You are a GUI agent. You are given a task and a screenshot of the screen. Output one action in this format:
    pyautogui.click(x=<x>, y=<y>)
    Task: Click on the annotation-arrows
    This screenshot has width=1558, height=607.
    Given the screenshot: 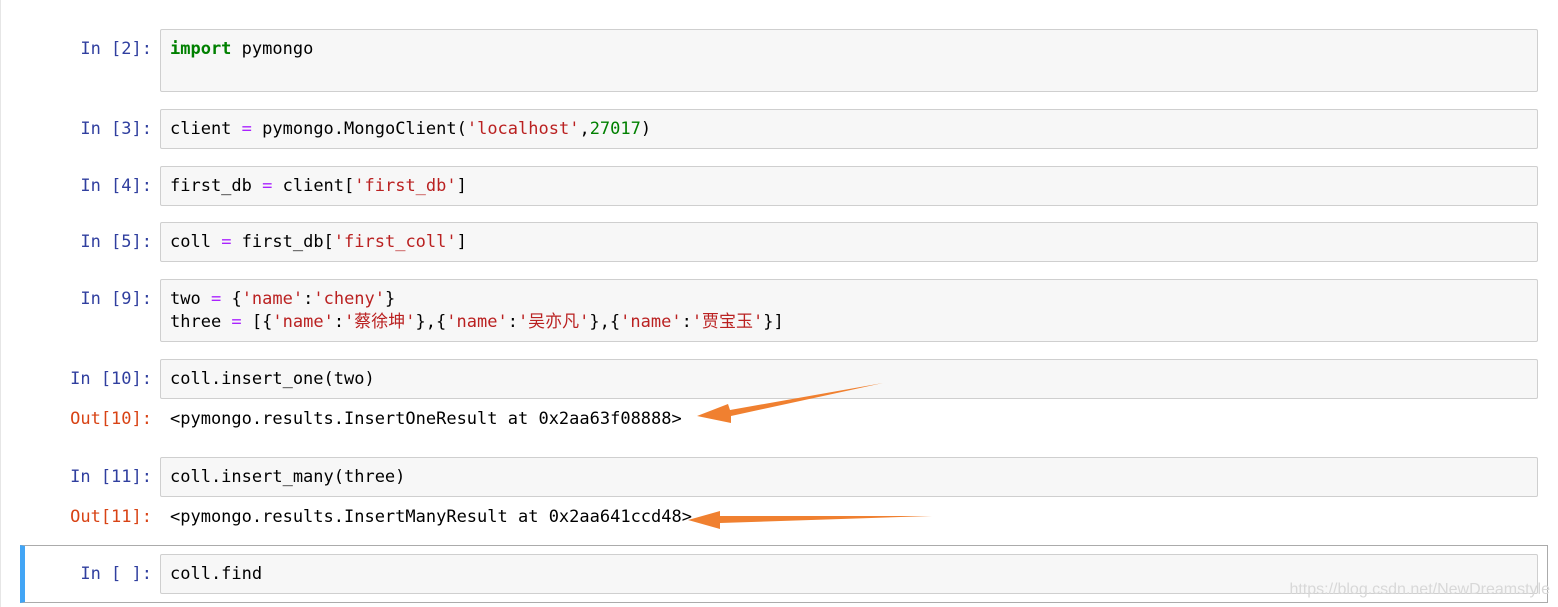 What is the action you would take?
    pyautogui.click(x=810, y=456)
    